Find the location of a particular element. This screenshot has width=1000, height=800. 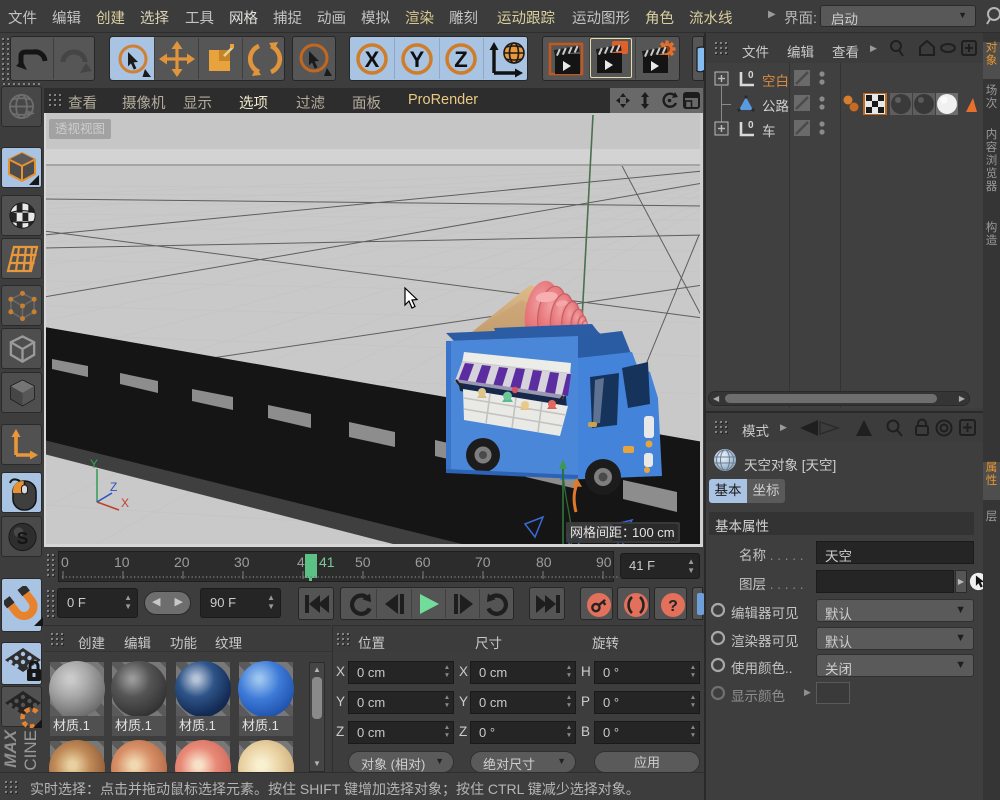

svg-text: 30 is located at coordinates (242, 562).